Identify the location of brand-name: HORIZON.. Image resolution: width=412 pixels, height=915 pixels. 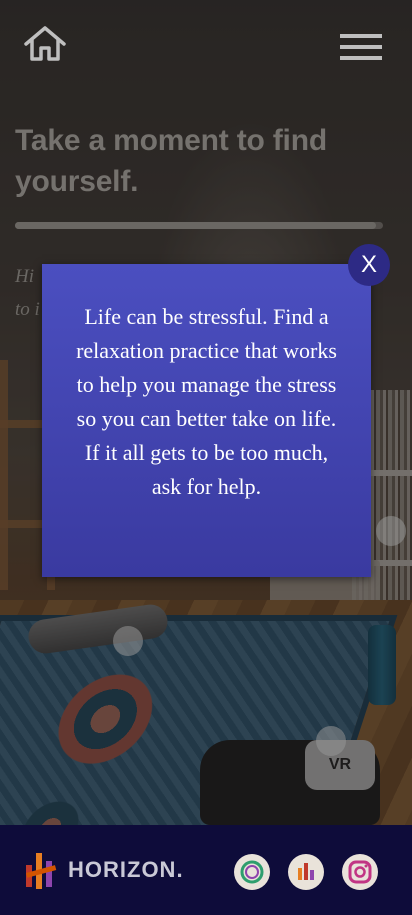
(126, 869).